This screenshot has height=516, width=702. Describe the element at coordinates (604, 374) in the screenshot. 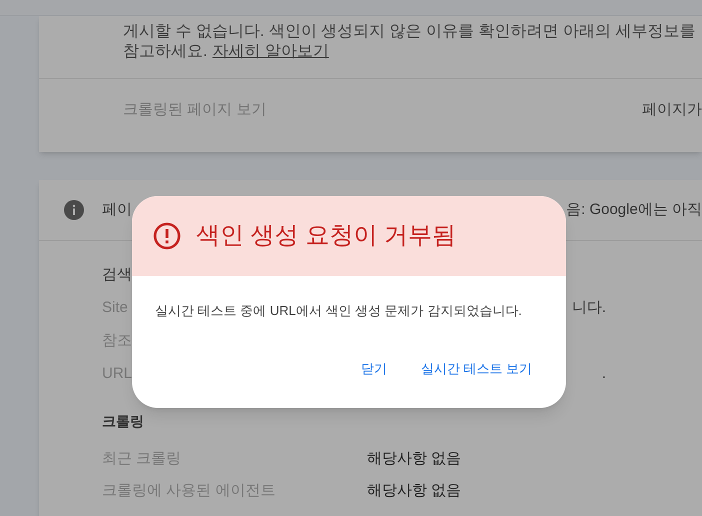

I see `row-value: .` at that location.